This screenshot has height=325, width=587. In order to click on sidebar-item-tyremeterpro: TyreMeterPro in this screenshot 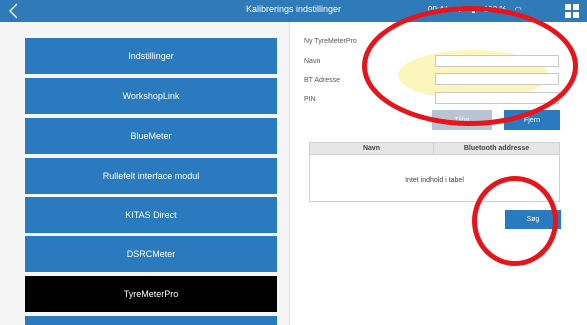, I will do `click(151, 294)`.